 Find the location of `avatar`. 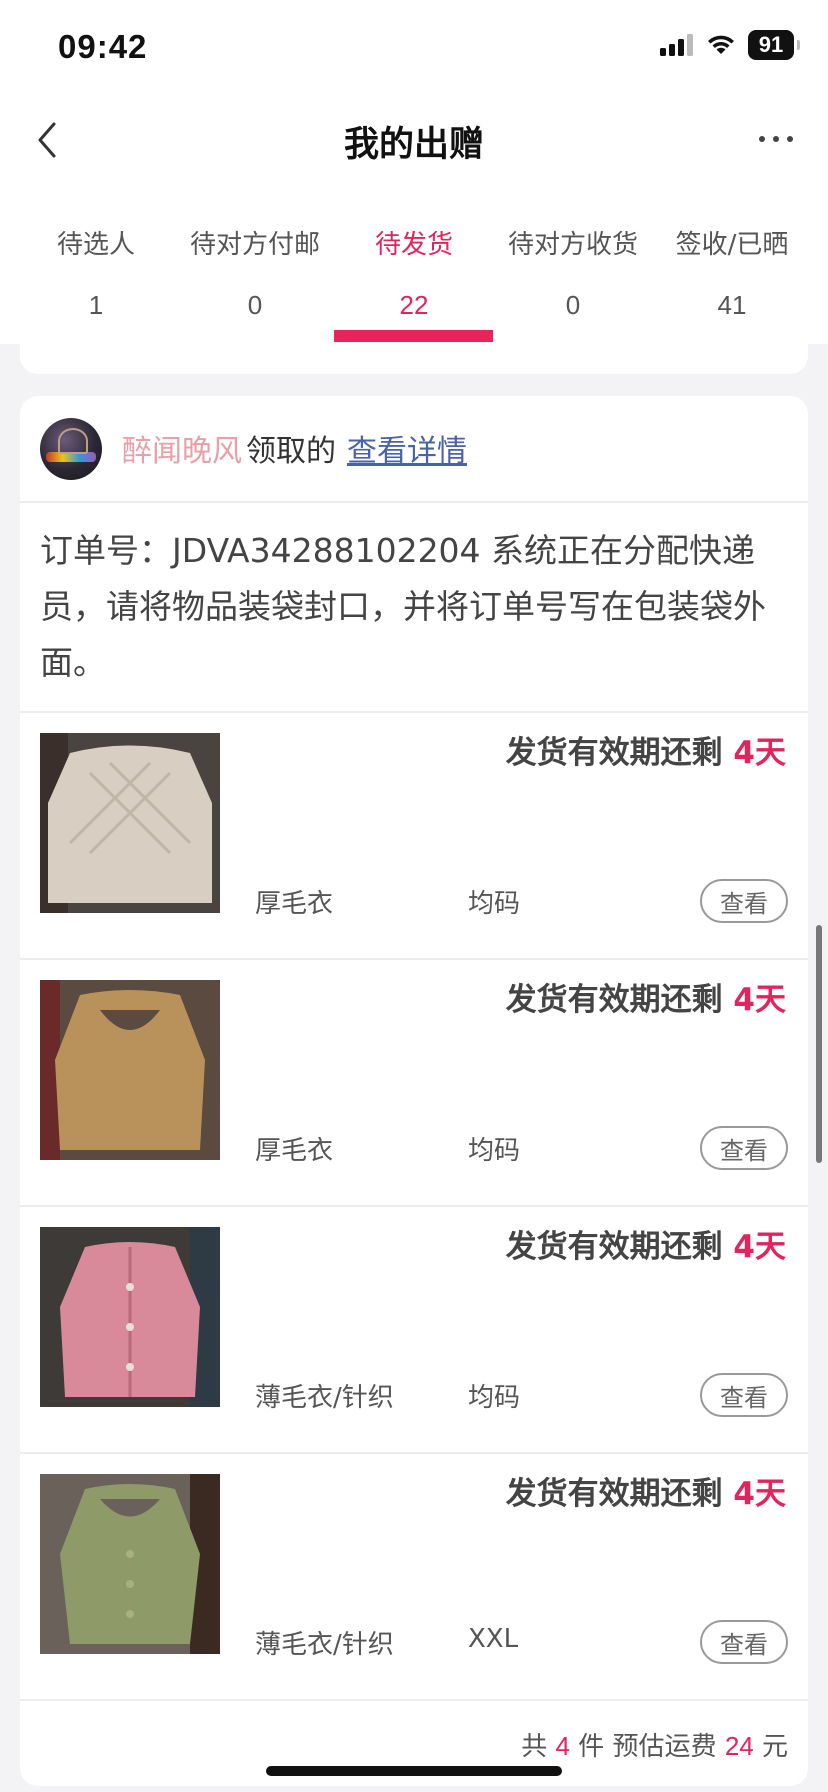

avatar is located at coordinates (71, 449).